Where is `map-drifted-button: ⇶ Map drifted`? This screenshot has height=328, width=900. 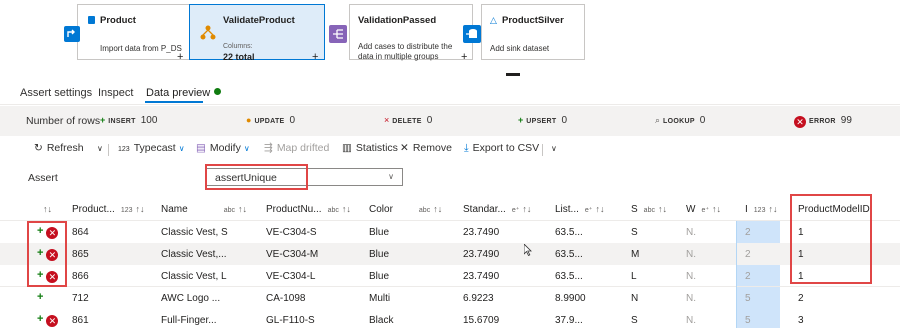 map-drifted-button: ⇶ Map drifted is located at coordinates (296, 148).